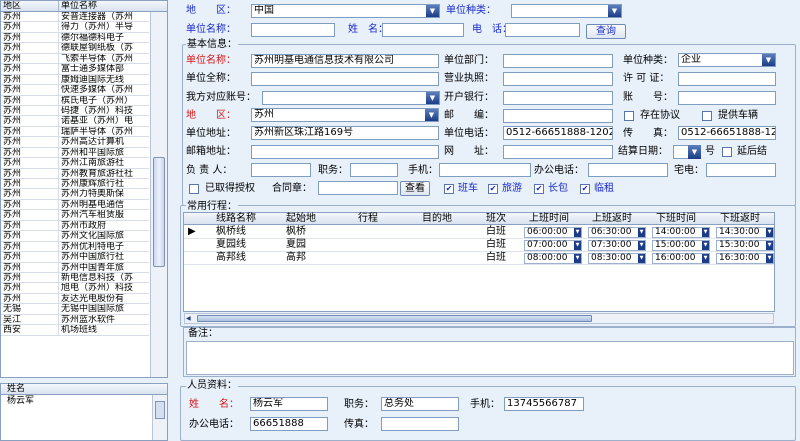 Image resolution: width=800 pixels, height=441 pixels. What do you see at coordinates (558, 79) in the screenshot?
I see `license-input` at bounding box center [558, 79].